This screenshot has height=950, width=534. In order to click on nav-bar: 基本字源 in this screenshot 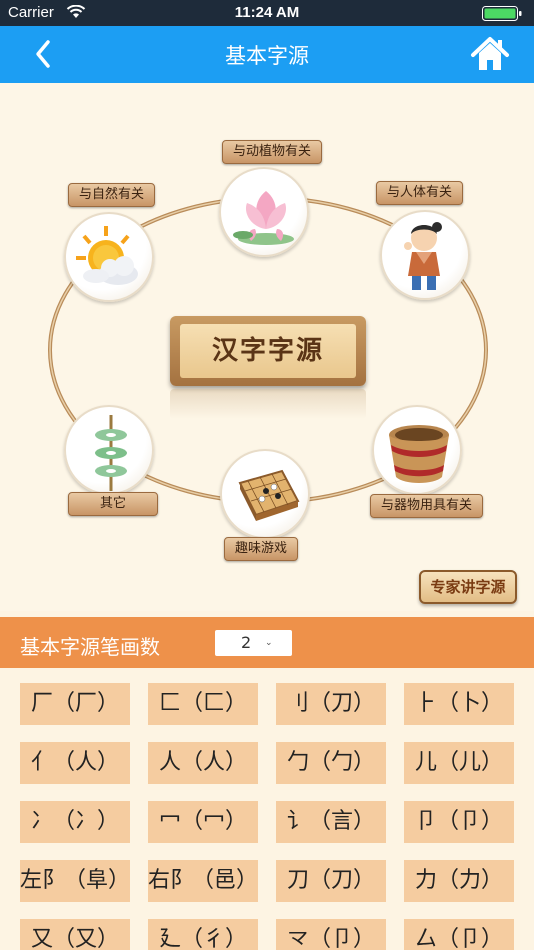, I will do `click(267, 54)`.